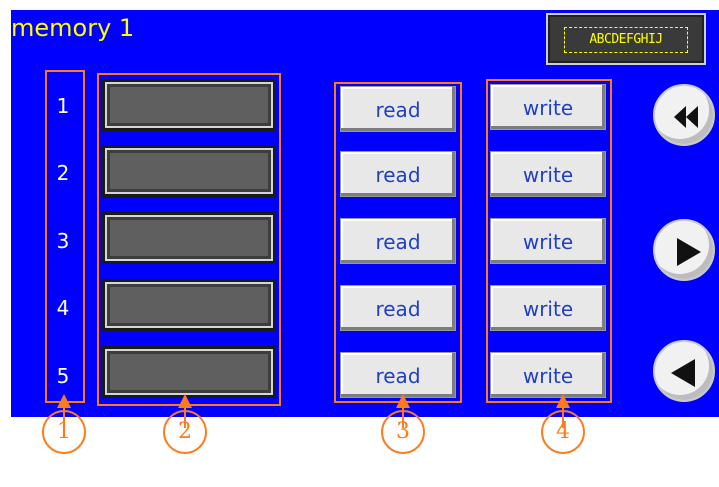 The image size is (719, 487). What do you see at coordinates (185, 432) in the screenshot?
I see `callout-circle-2: 2` at bounding box center [185, 432].